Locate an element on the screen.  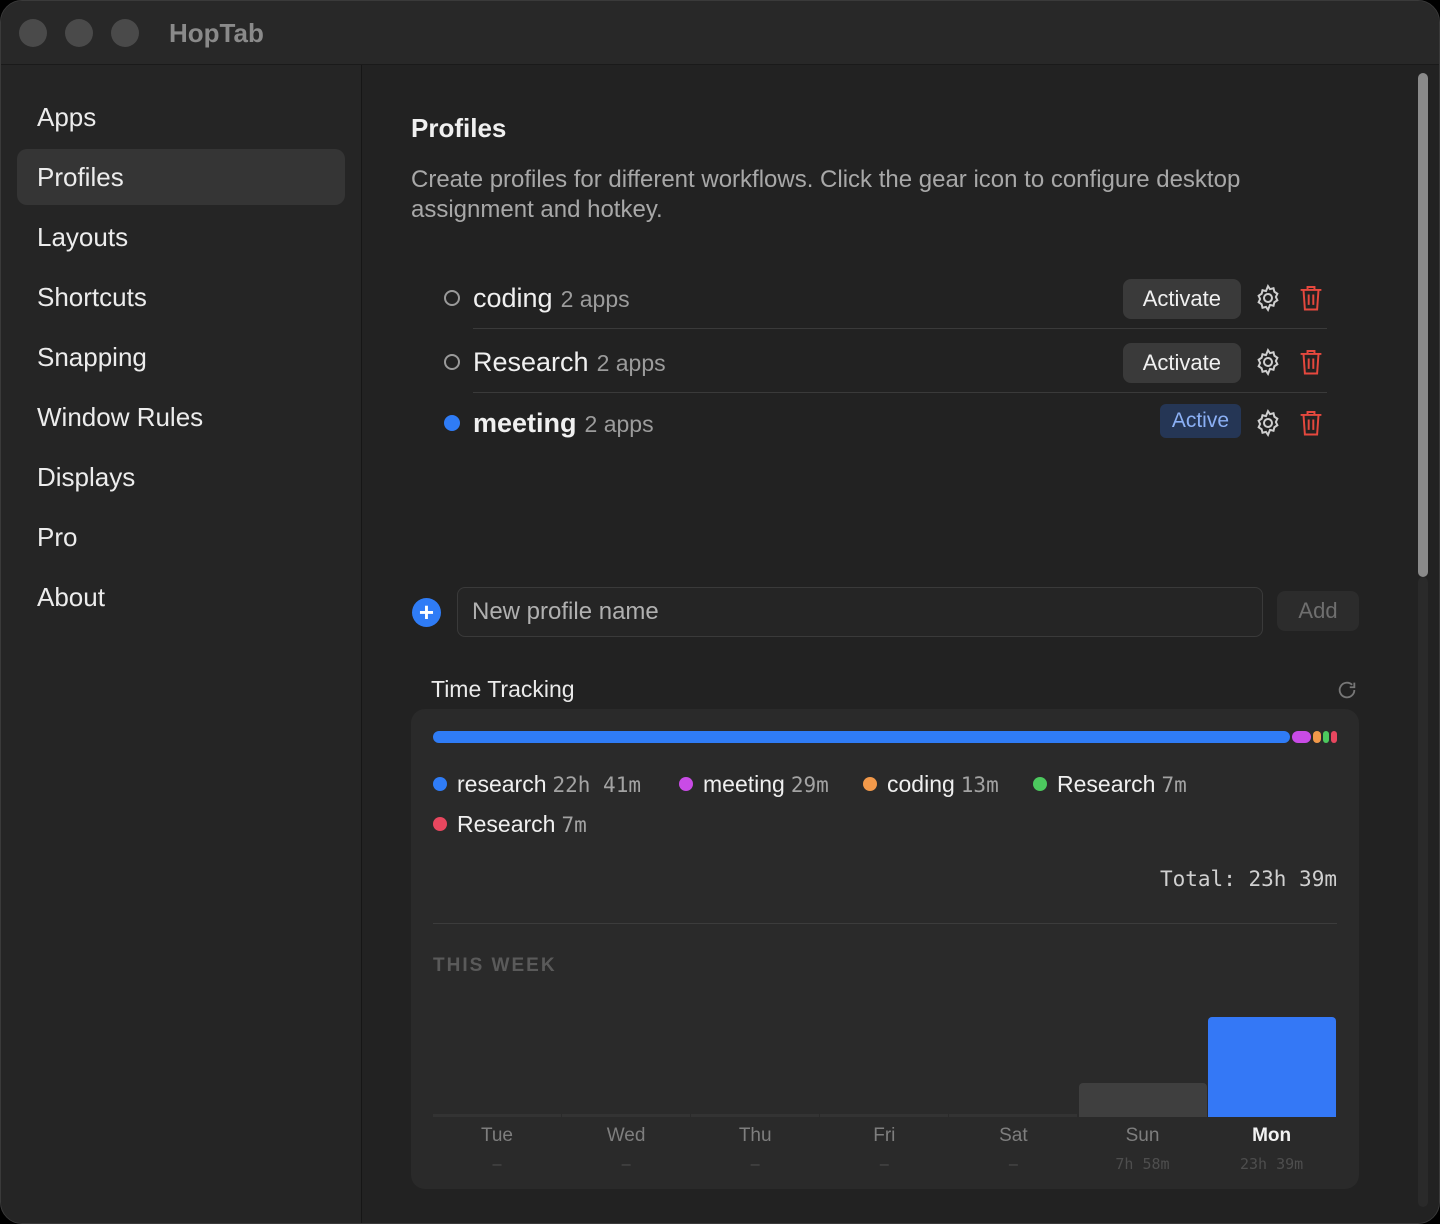
sidebar-item-apps: Apps is located at coordinates (181, 117).